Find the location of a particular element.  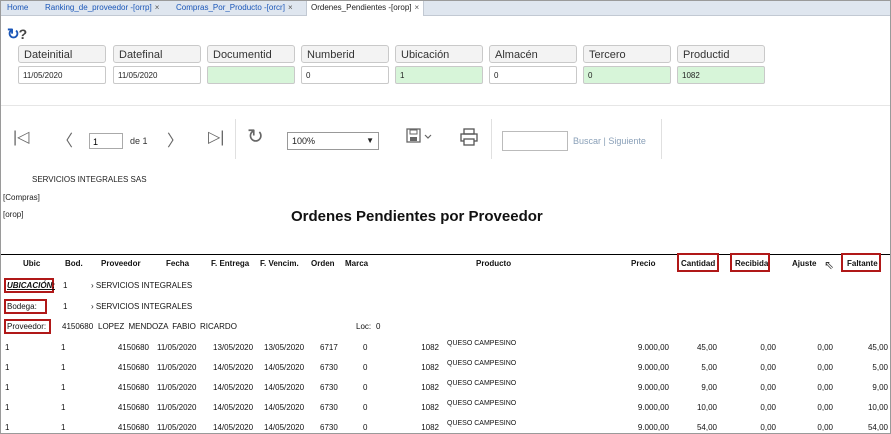

tab-compras-producto: Compras_Por_Producto -[orcr] × is located at coordinates (234, 8).